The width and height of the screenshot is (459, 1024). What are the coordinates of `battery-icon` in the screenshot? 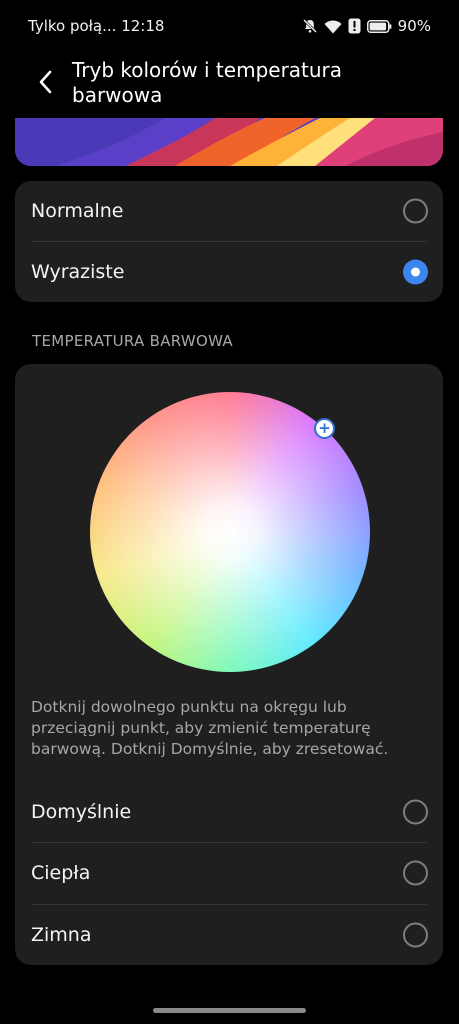 It's located at (379, 26).